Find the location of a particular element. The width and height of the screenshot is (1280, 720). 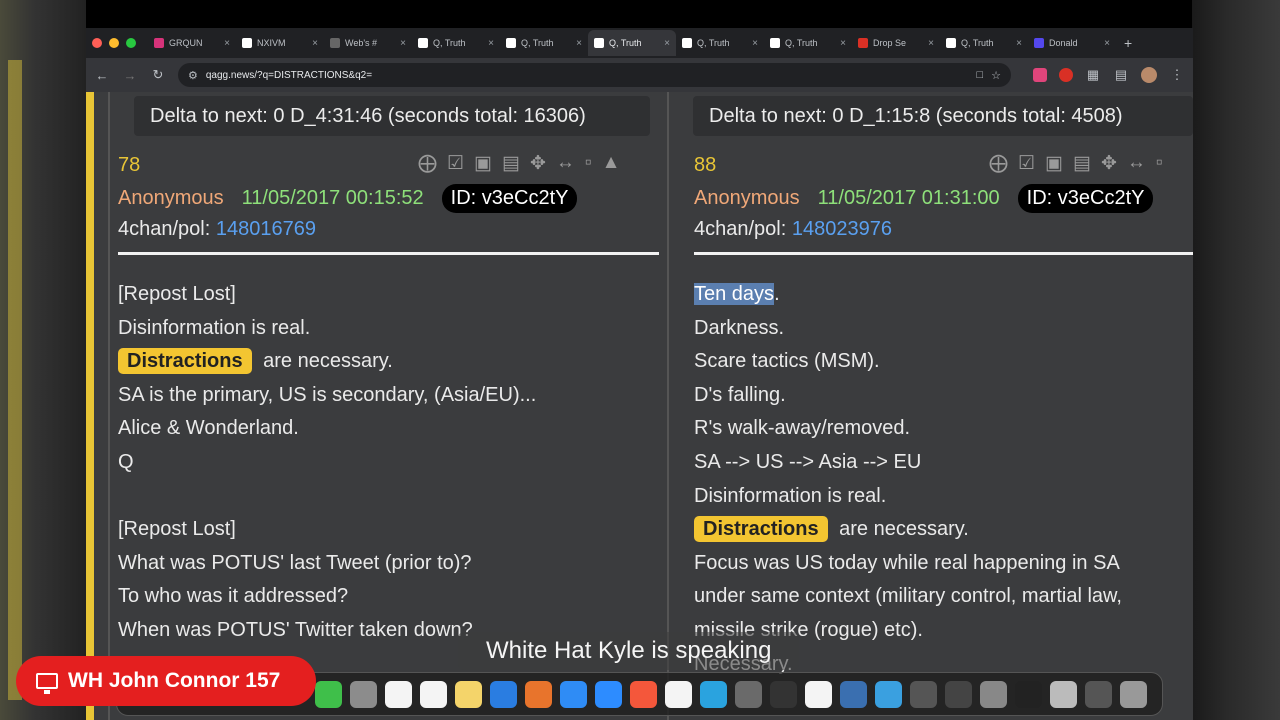

brave-icon is located at coordinates (643, 694).